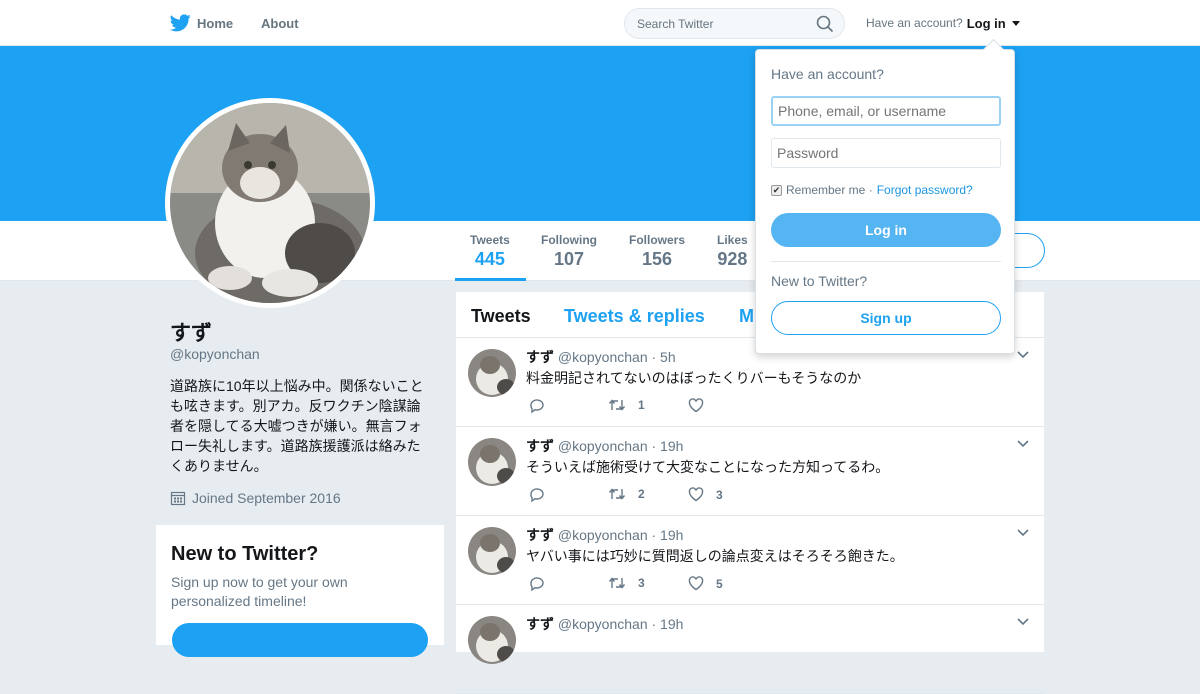 The image size is (1200, 694). I want to click on dropdown-title: Have an account?, so click(827, 74).